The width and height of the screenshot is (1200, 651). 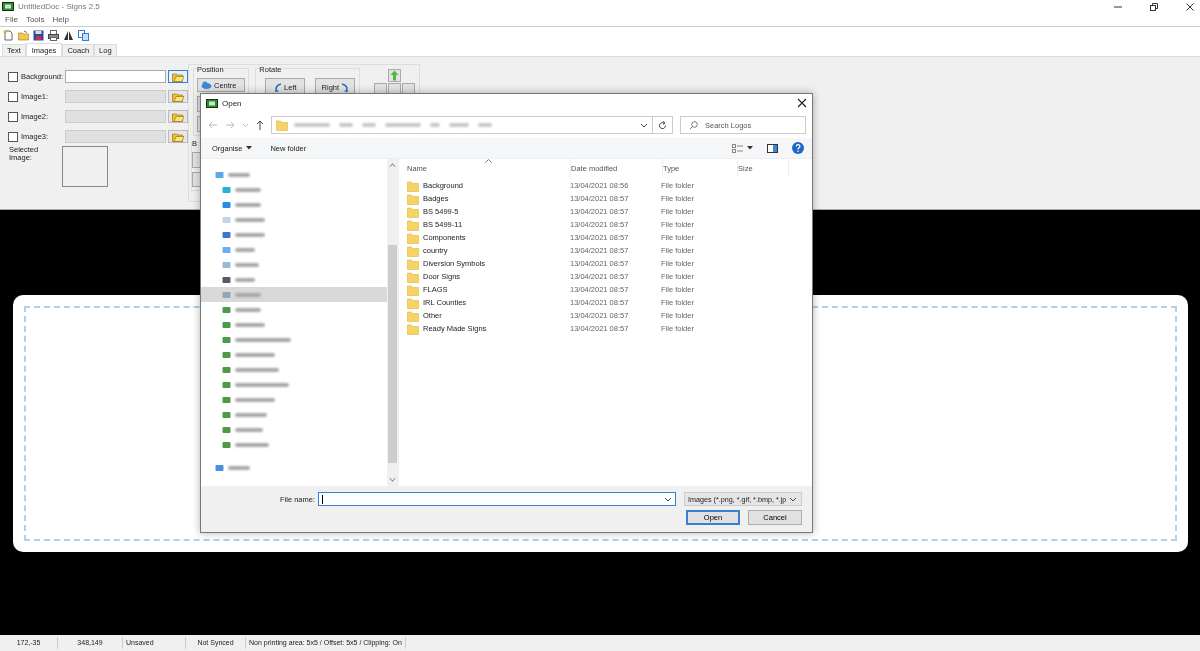 What do you see at coordinates (294, 294) in the screenshot?
I see `nav-item` at bounding box center [294, 294].